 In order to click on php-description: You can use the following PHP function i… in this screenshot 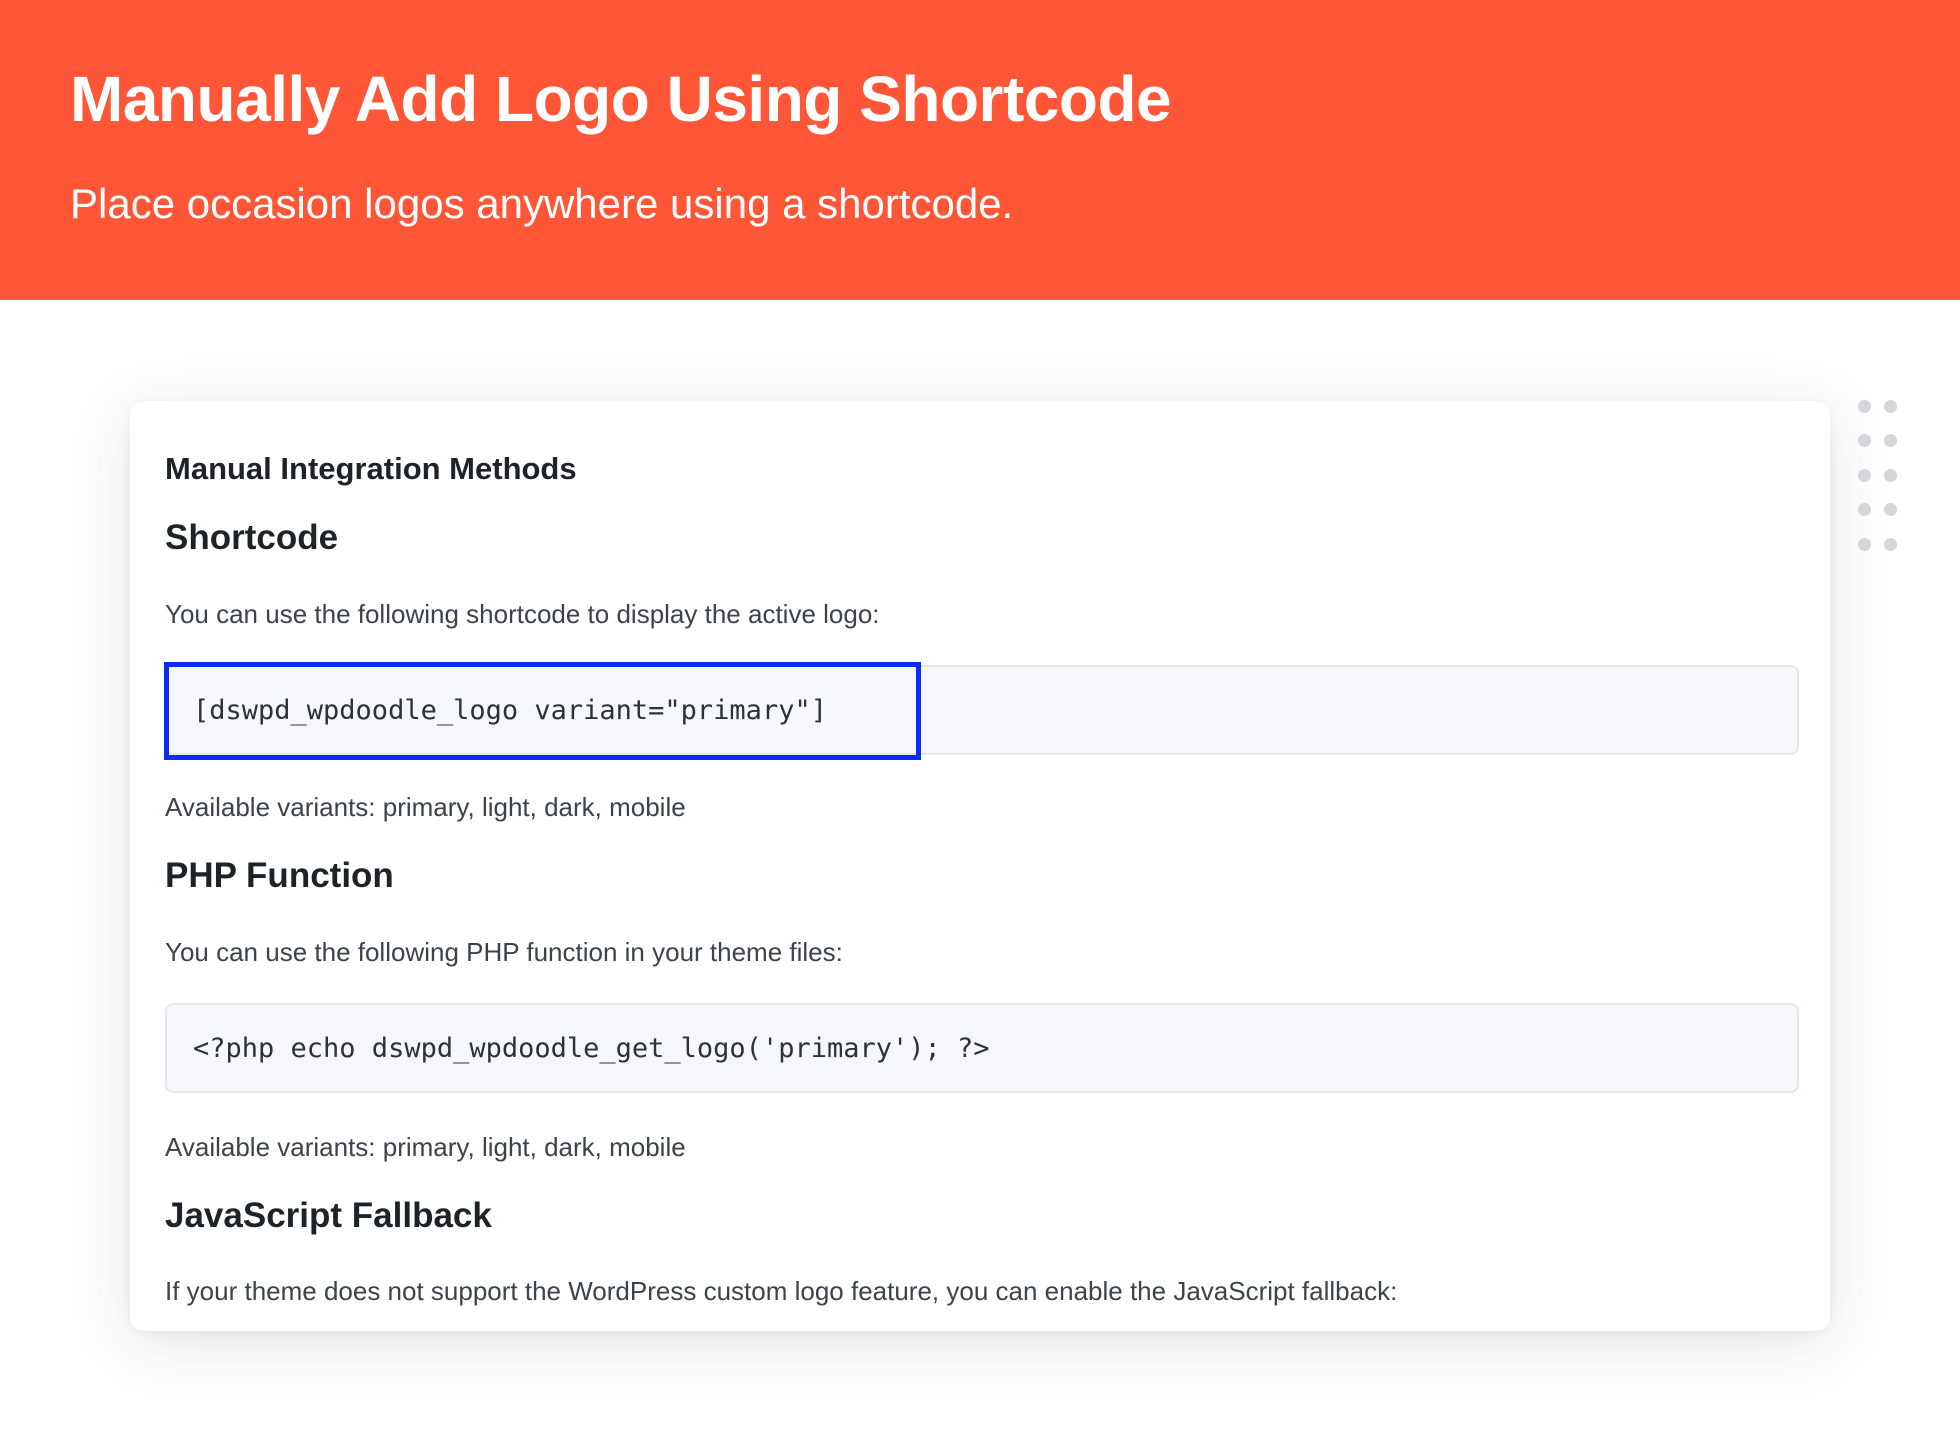, I will do `click(504, 952)`.